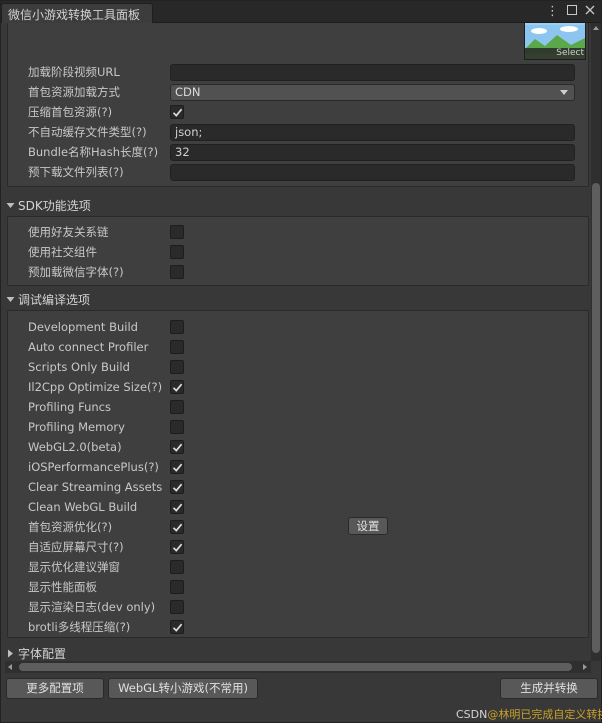 The width and height of the screenshot is (602, 723). What do you see at coordinates (74, 92) in the screenshot?
I see `label-load-method: 首包资源加载方式` at bounding box center [74, 92].